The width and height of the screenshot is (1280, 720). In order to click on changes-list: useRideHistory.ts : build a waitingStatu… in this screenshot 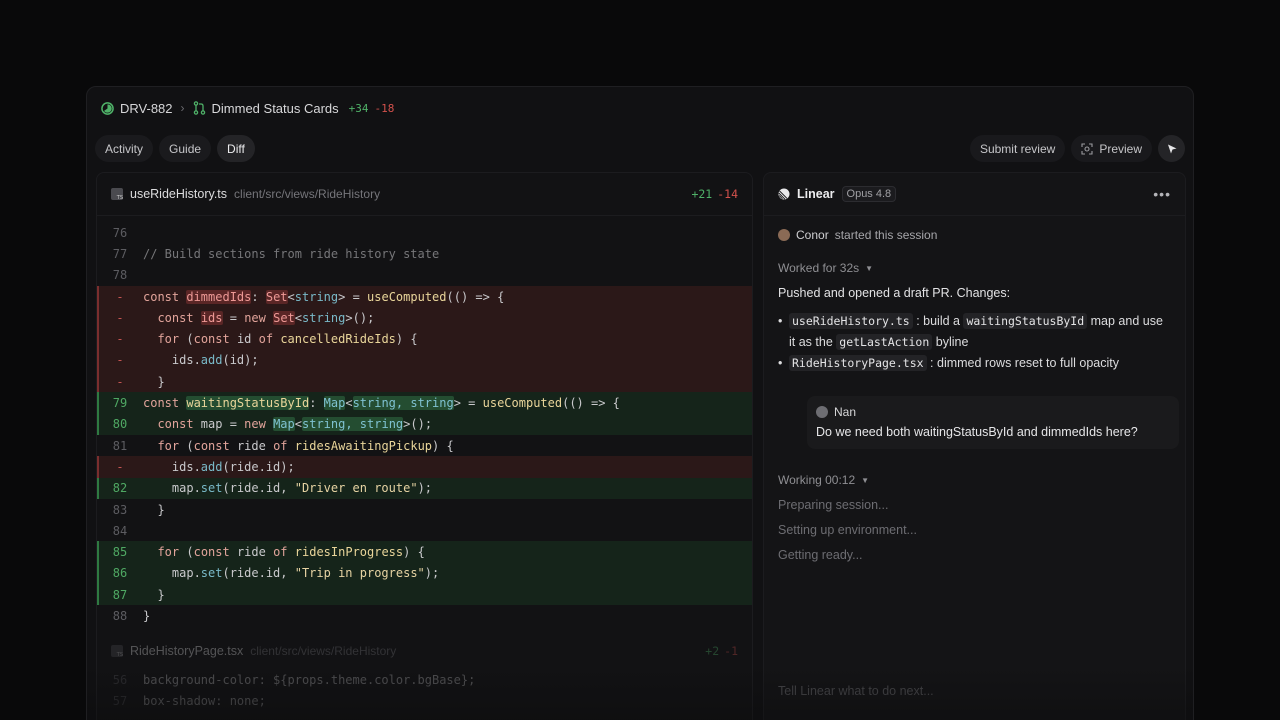, I will do `click(974, 342)`.